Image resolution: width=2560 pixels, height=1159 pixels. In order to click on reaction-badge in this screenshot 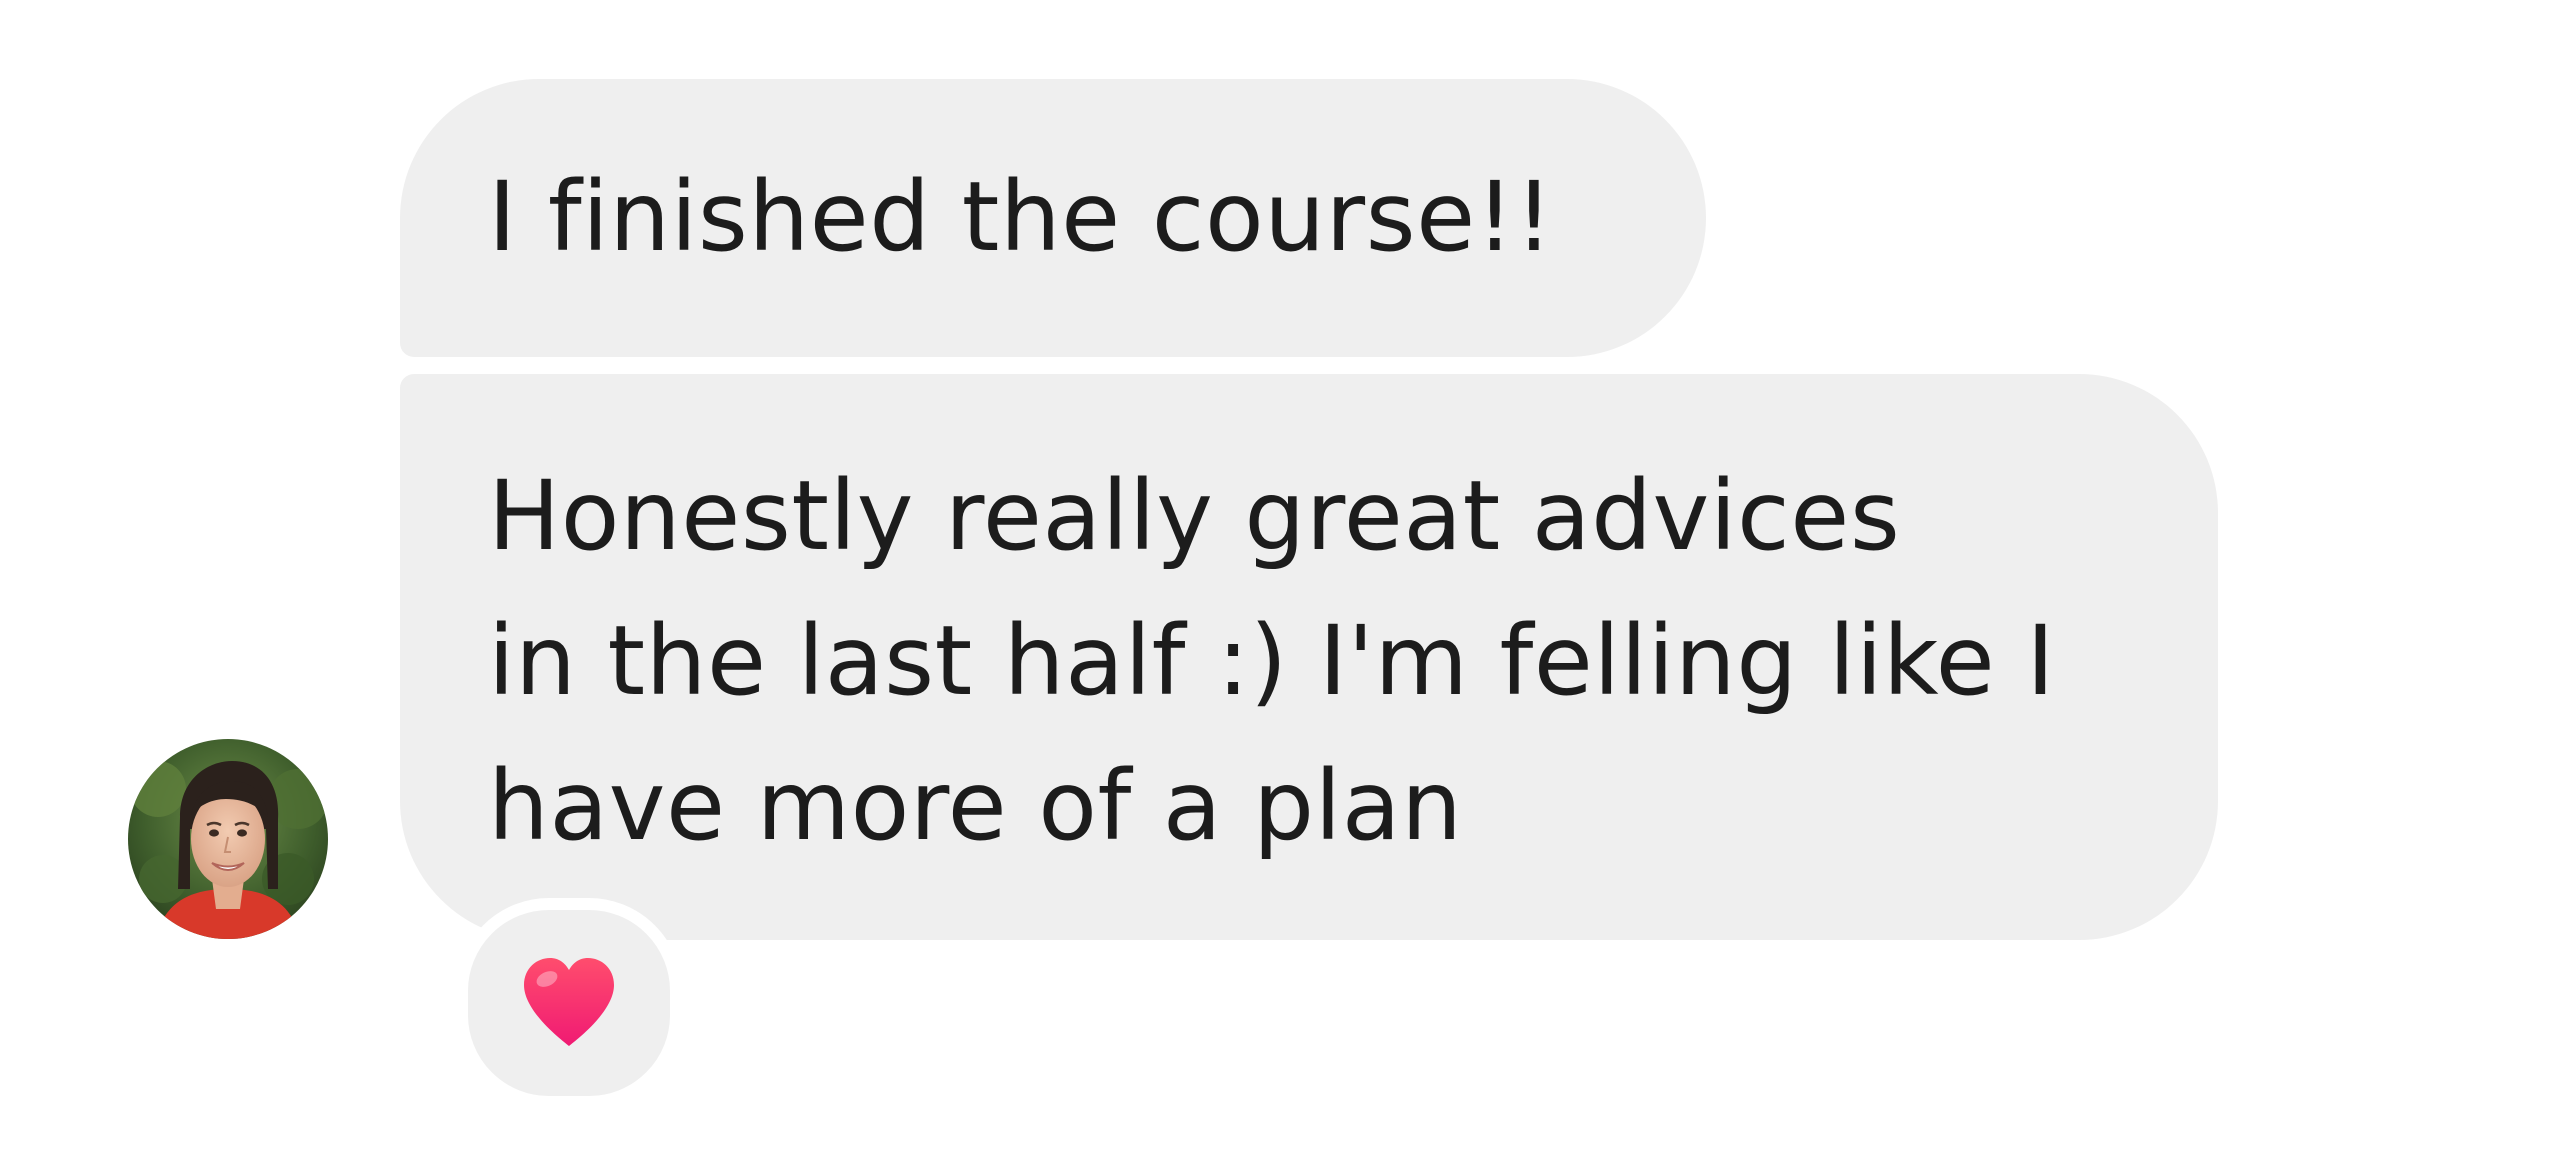, I will do `click(569, 1003)`.